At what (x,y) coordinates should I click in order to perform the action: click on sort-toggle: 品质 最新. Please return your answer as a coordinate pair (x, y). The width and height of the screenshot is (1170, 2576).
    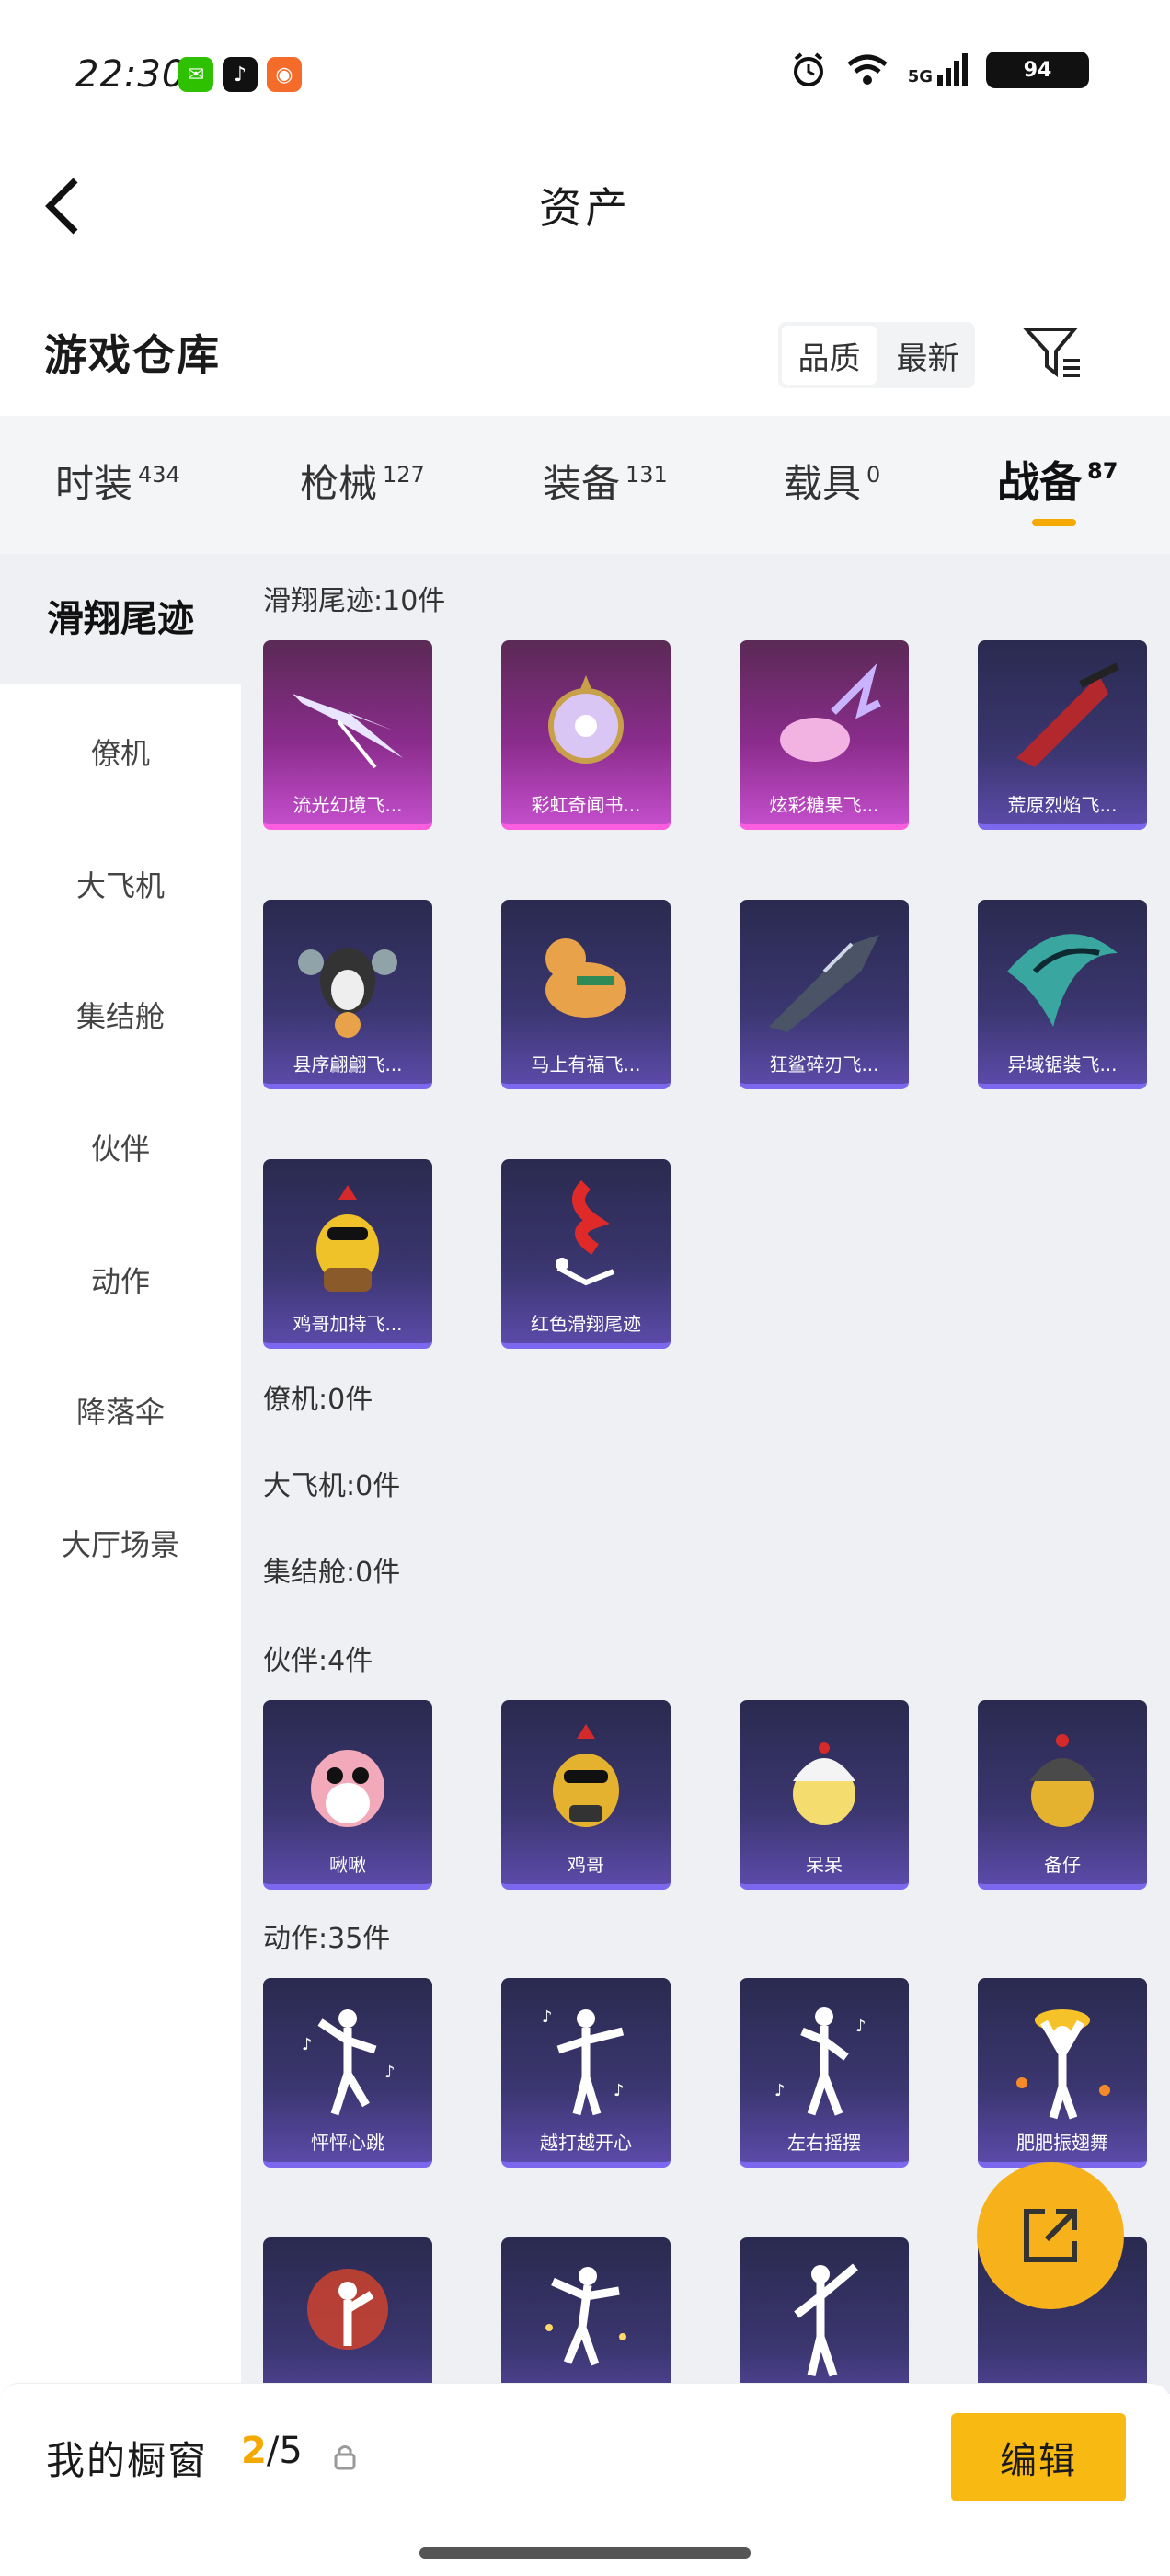
    Looking at the image, I should click on (876, 355).